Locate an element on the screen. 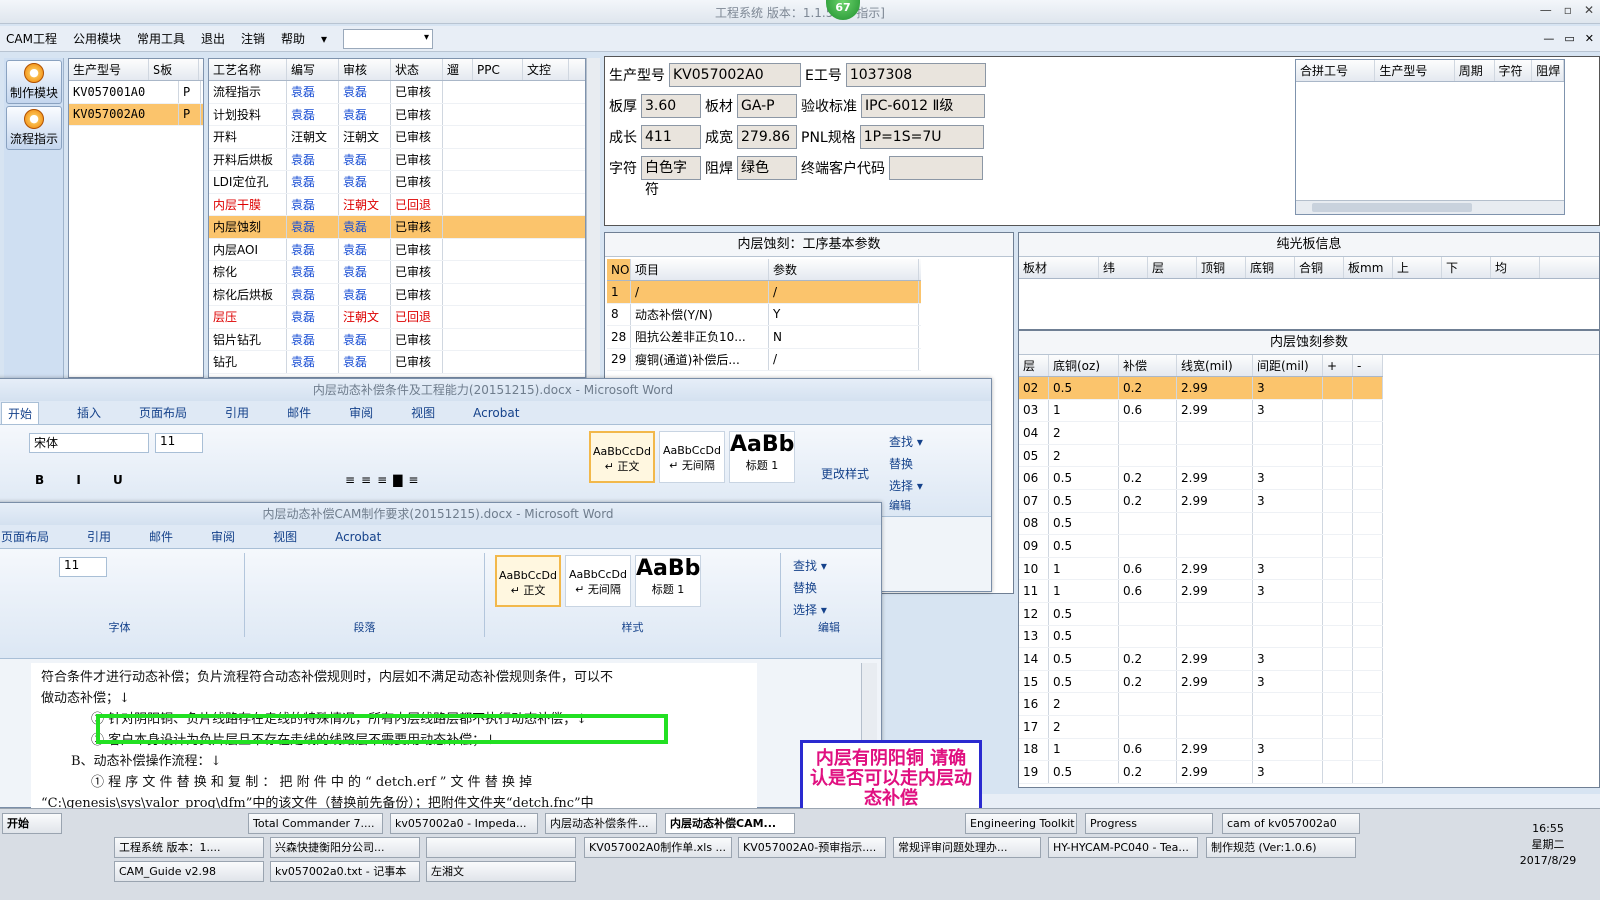 The width and height of the screenshot is (1600, 900). col-header: S板 is located at coordinates (174, 69).